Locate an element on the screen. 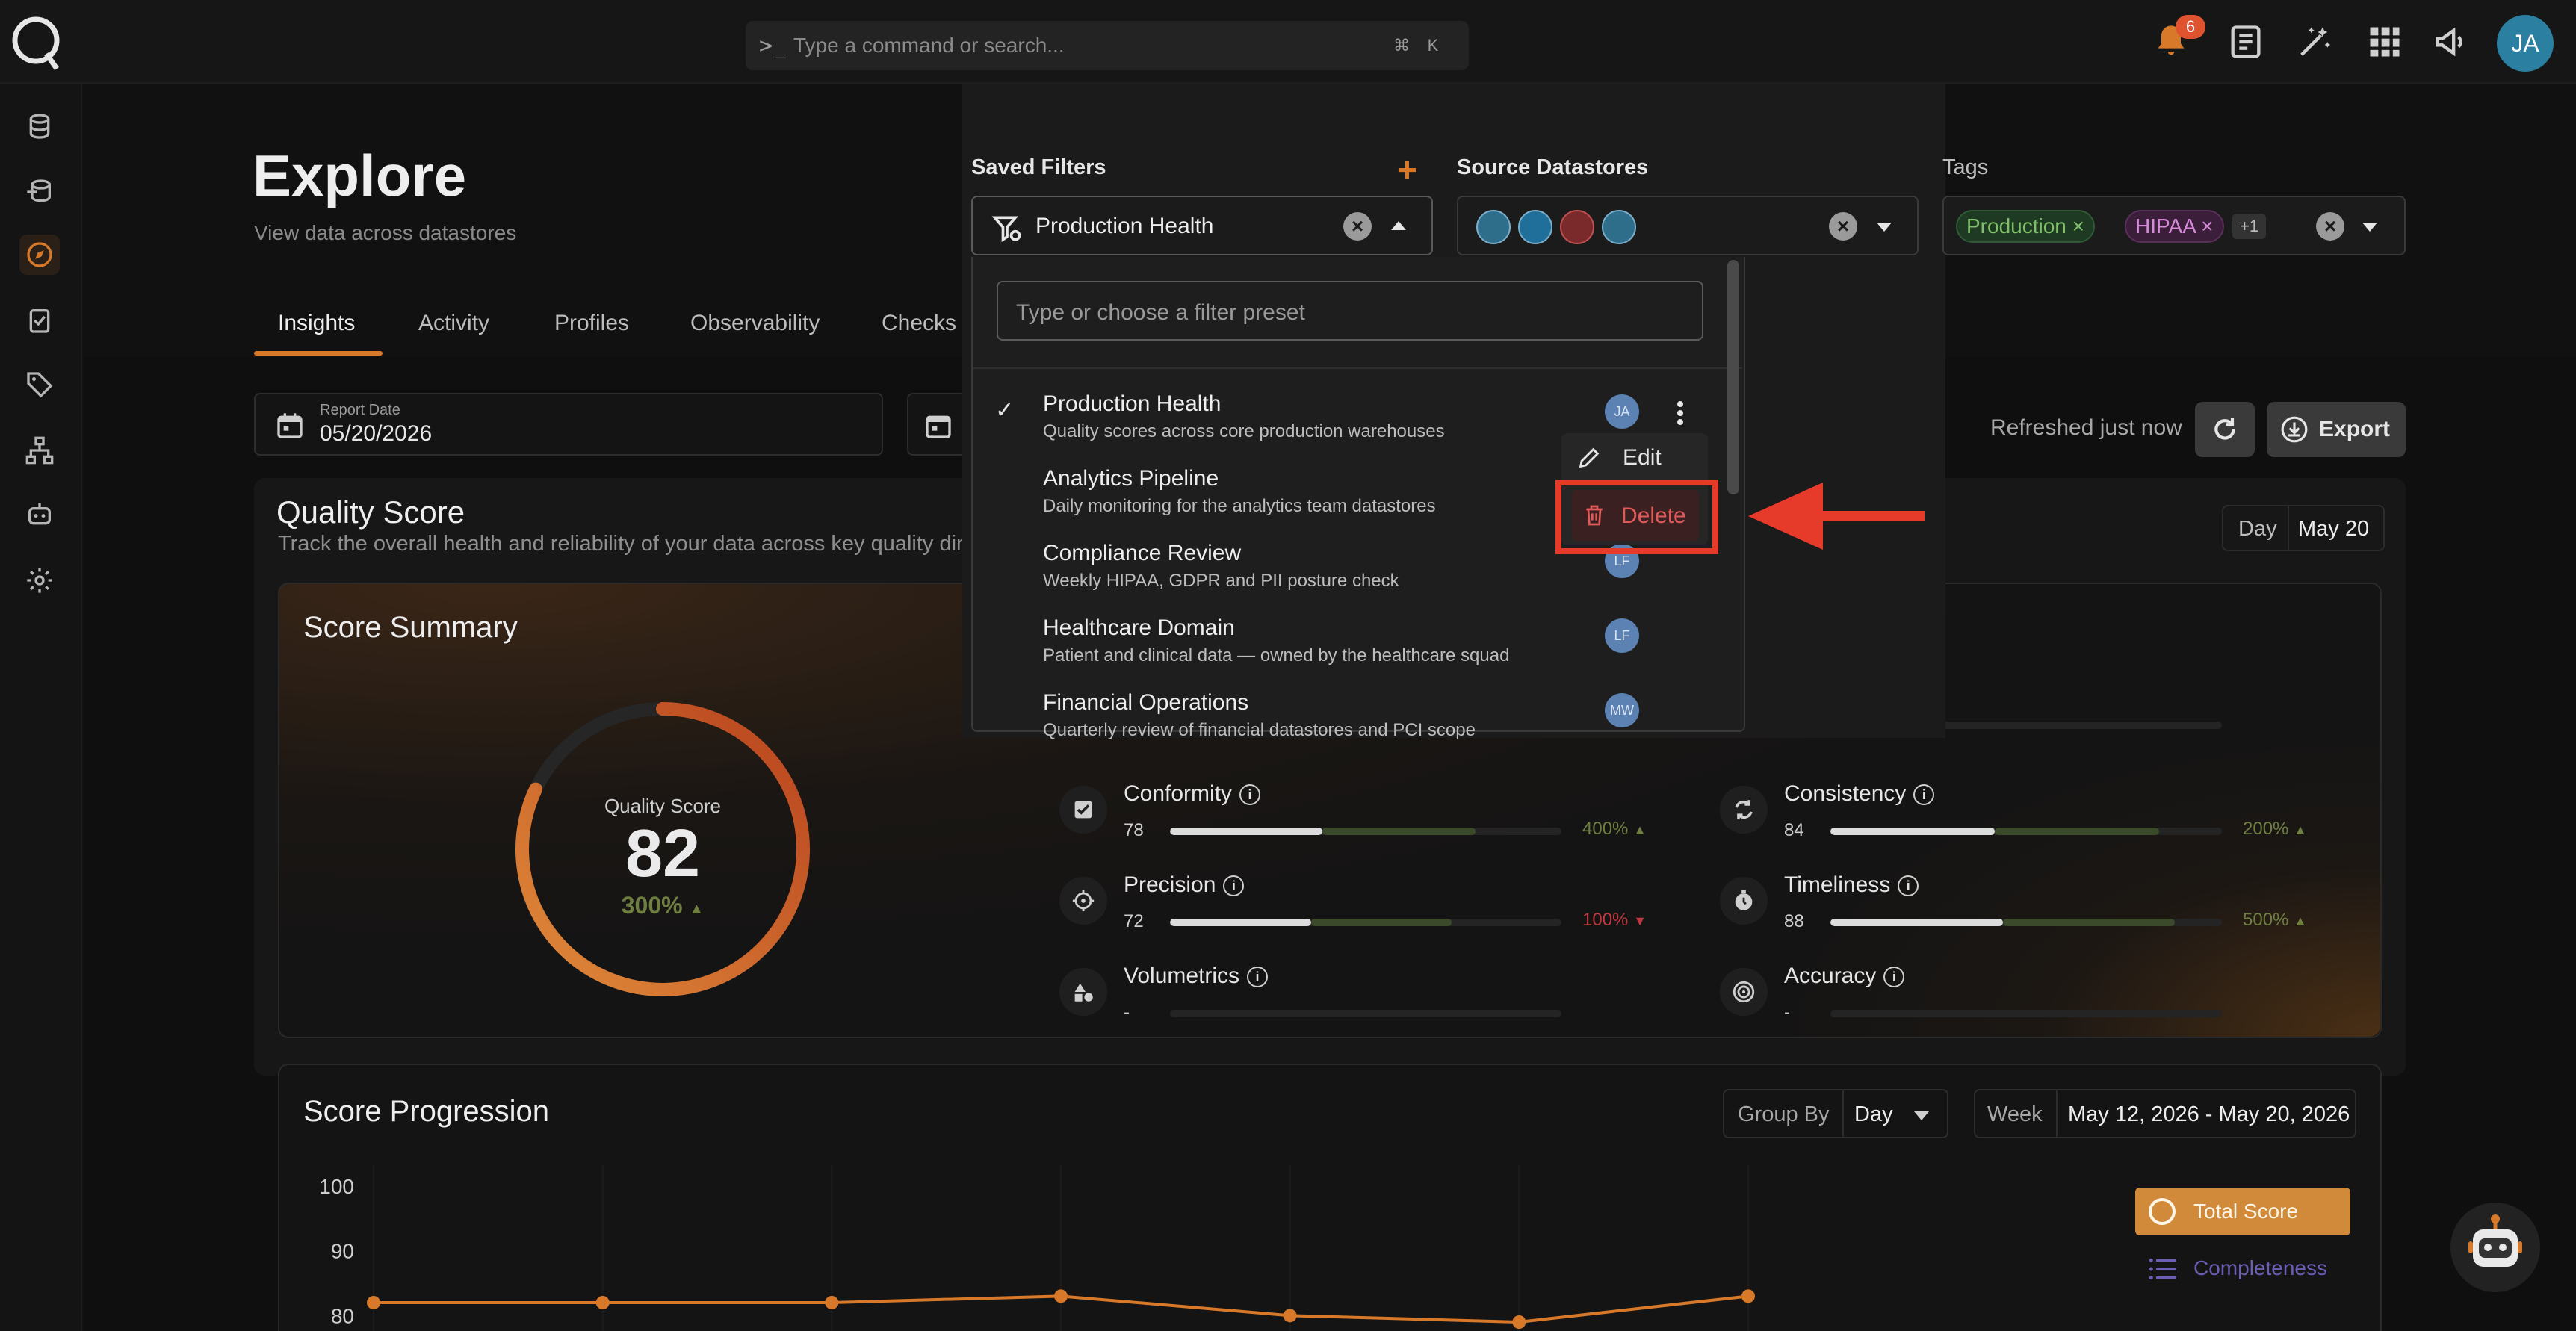 This screenshot has height=1331, width=2576. saved-filter-select: Production Health × is located at coordinates (1202, 225).